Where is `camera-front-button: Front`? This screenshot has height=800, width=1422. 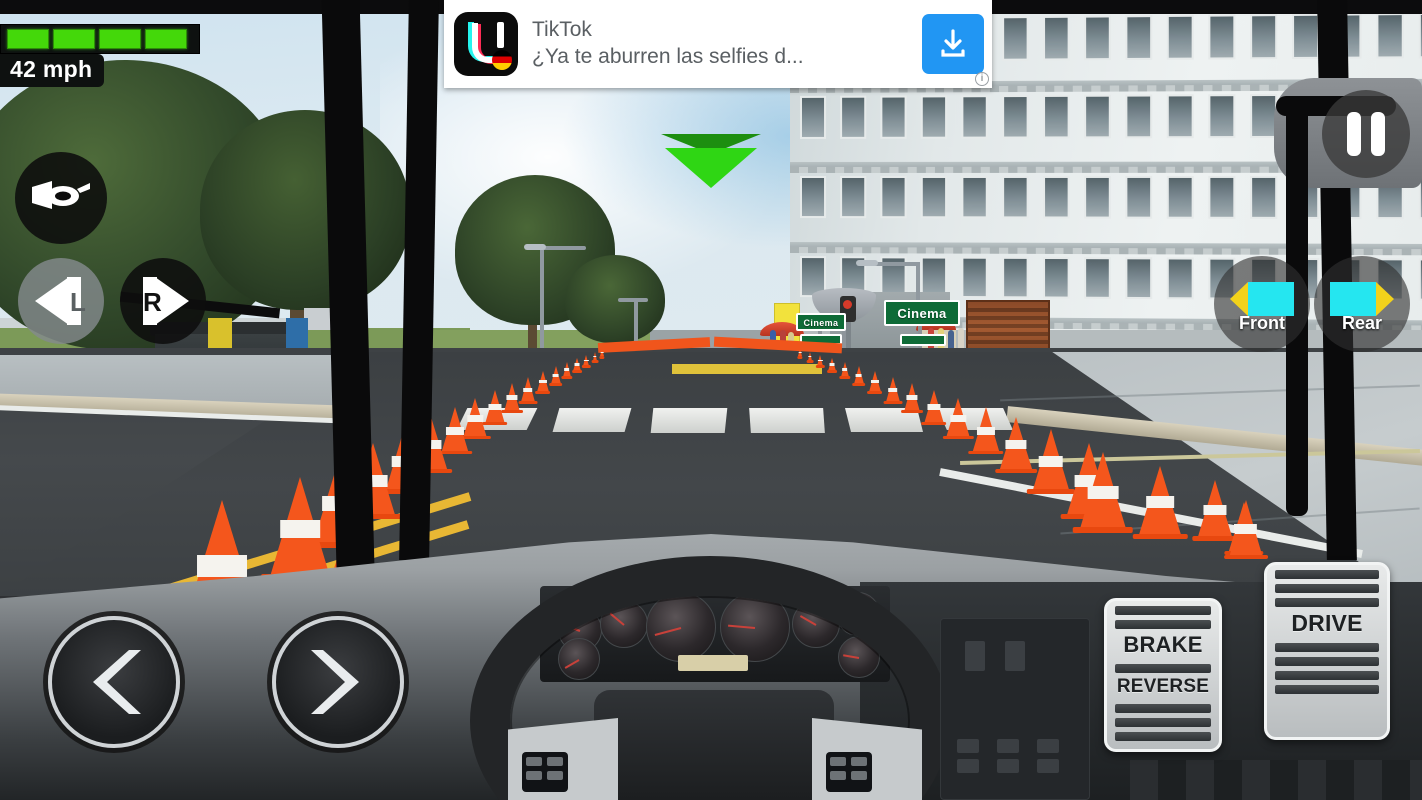 camera-front-button: Front is located at coordinates (1262, 304).